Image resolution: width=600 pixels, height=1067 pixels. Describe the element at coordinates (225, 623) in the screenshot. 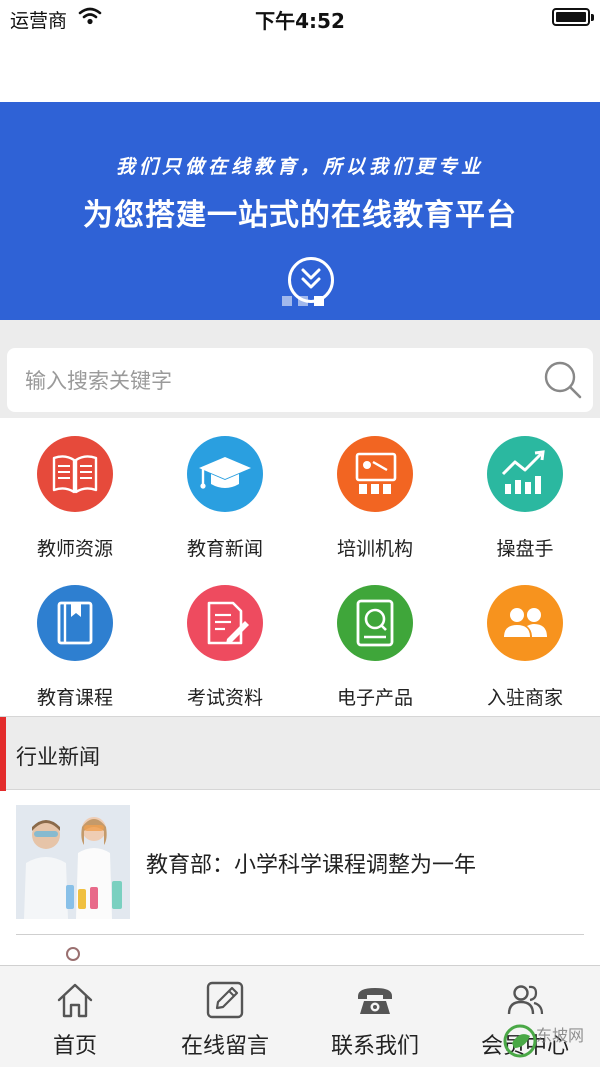

I see `exam-paper-icon` at that location.